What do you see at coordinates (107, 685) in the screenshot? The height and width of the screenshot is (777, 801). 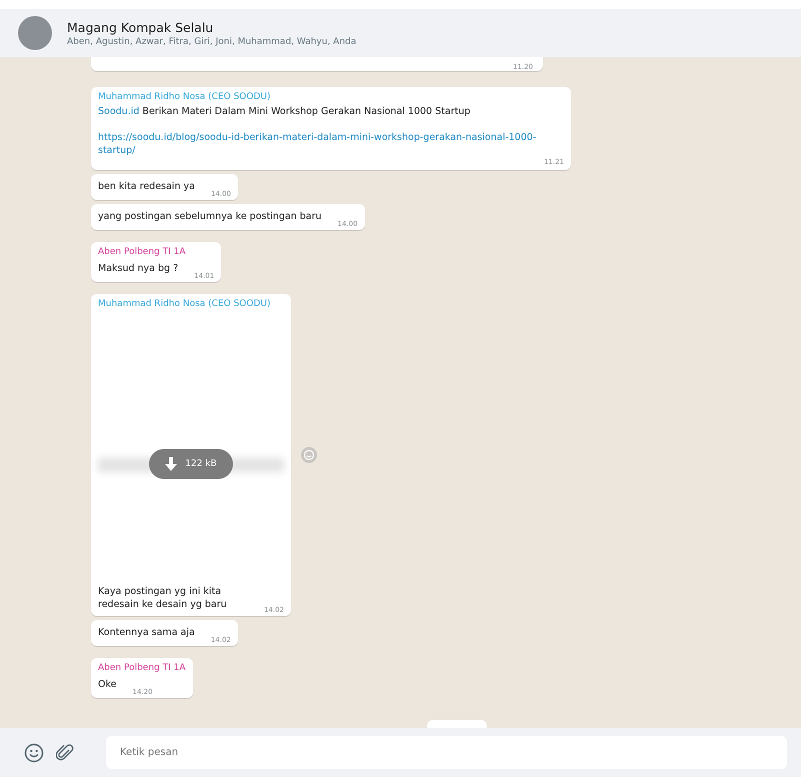 I see `message-text: Oke` at bounding box center [107, 685].